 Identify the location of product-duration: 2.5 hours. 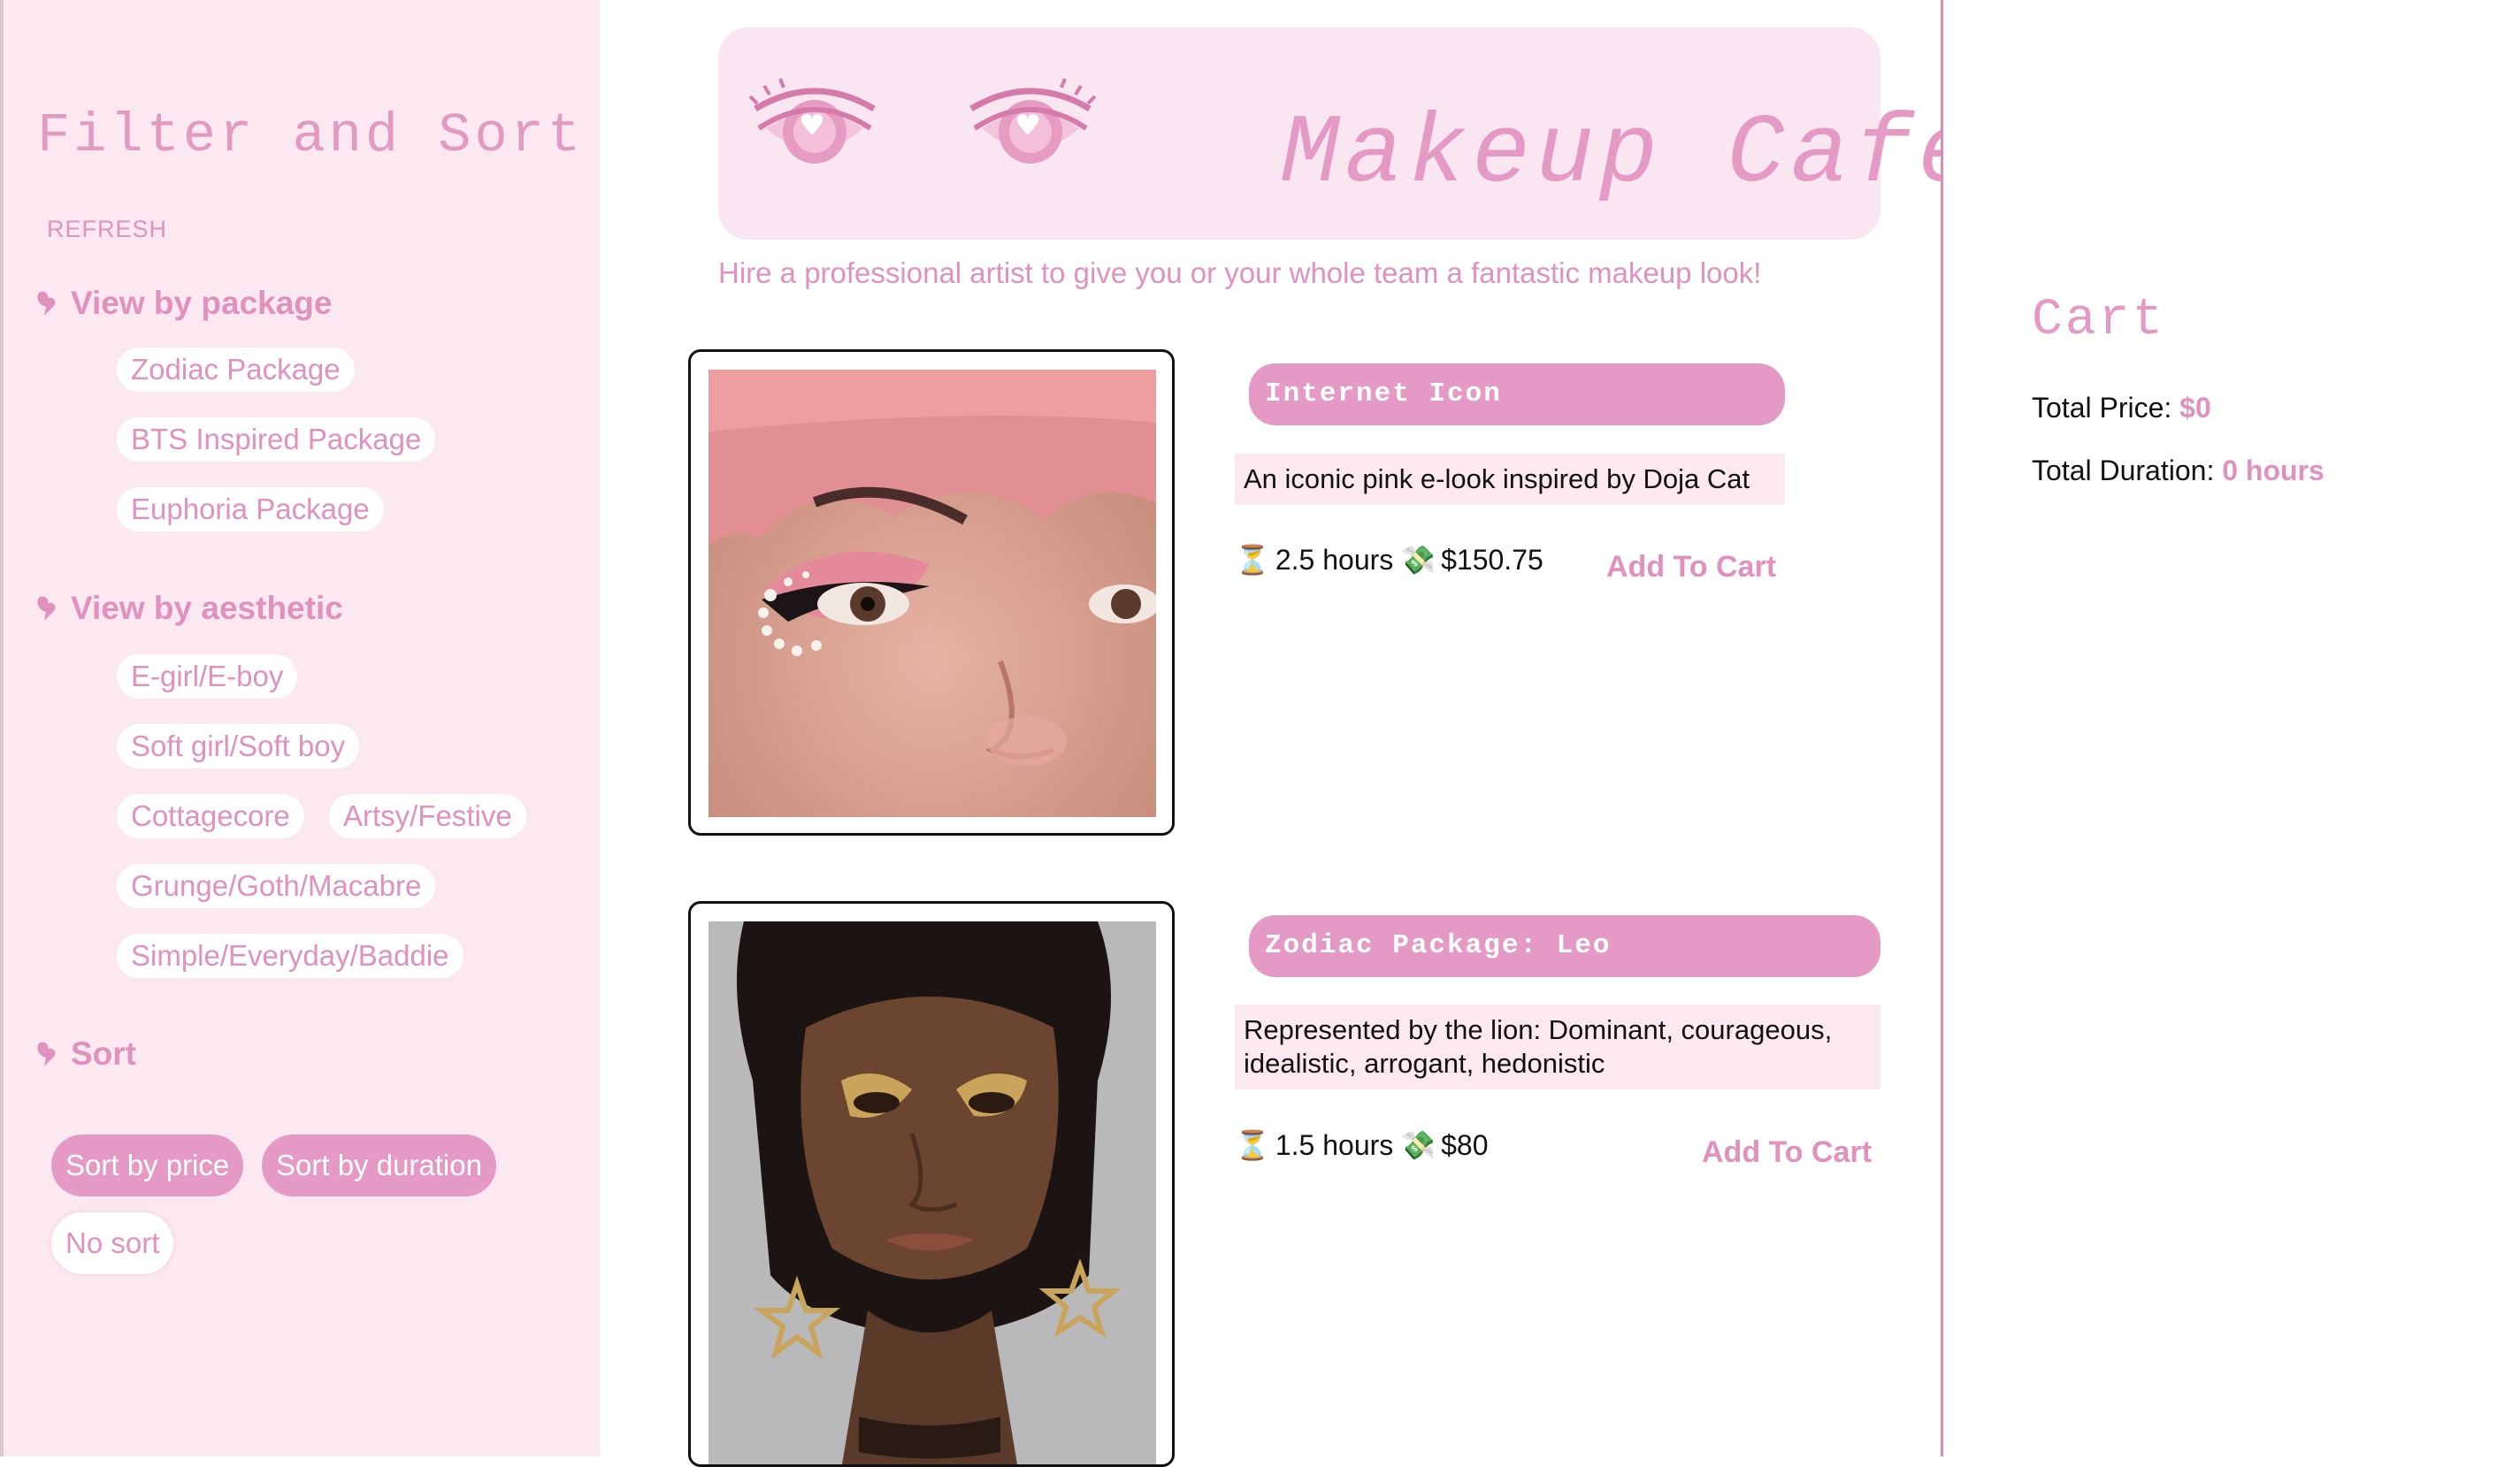
(1334, 559).